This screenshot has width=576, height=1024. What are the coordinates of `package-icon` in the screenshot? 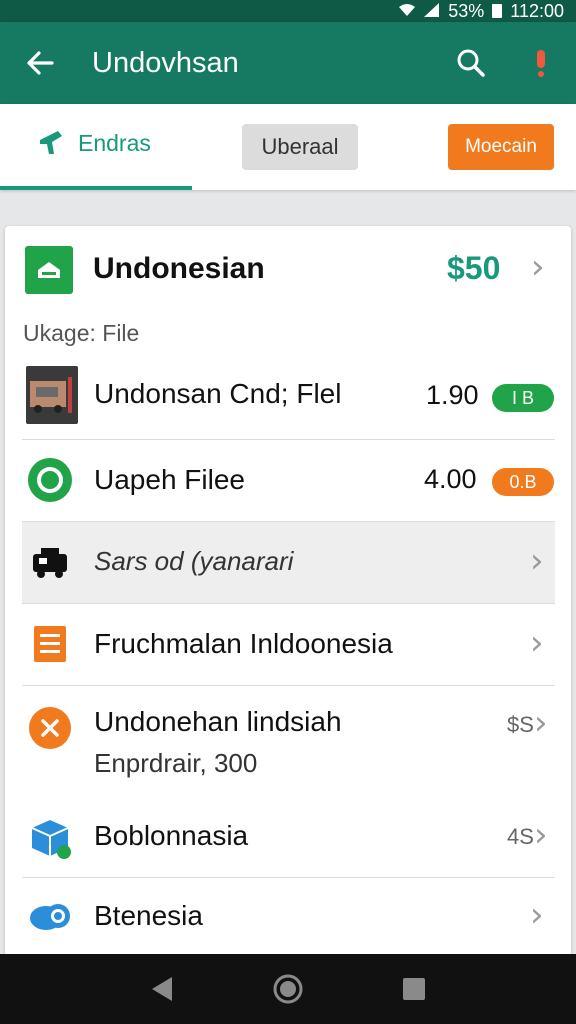 It's located at (50, 838).